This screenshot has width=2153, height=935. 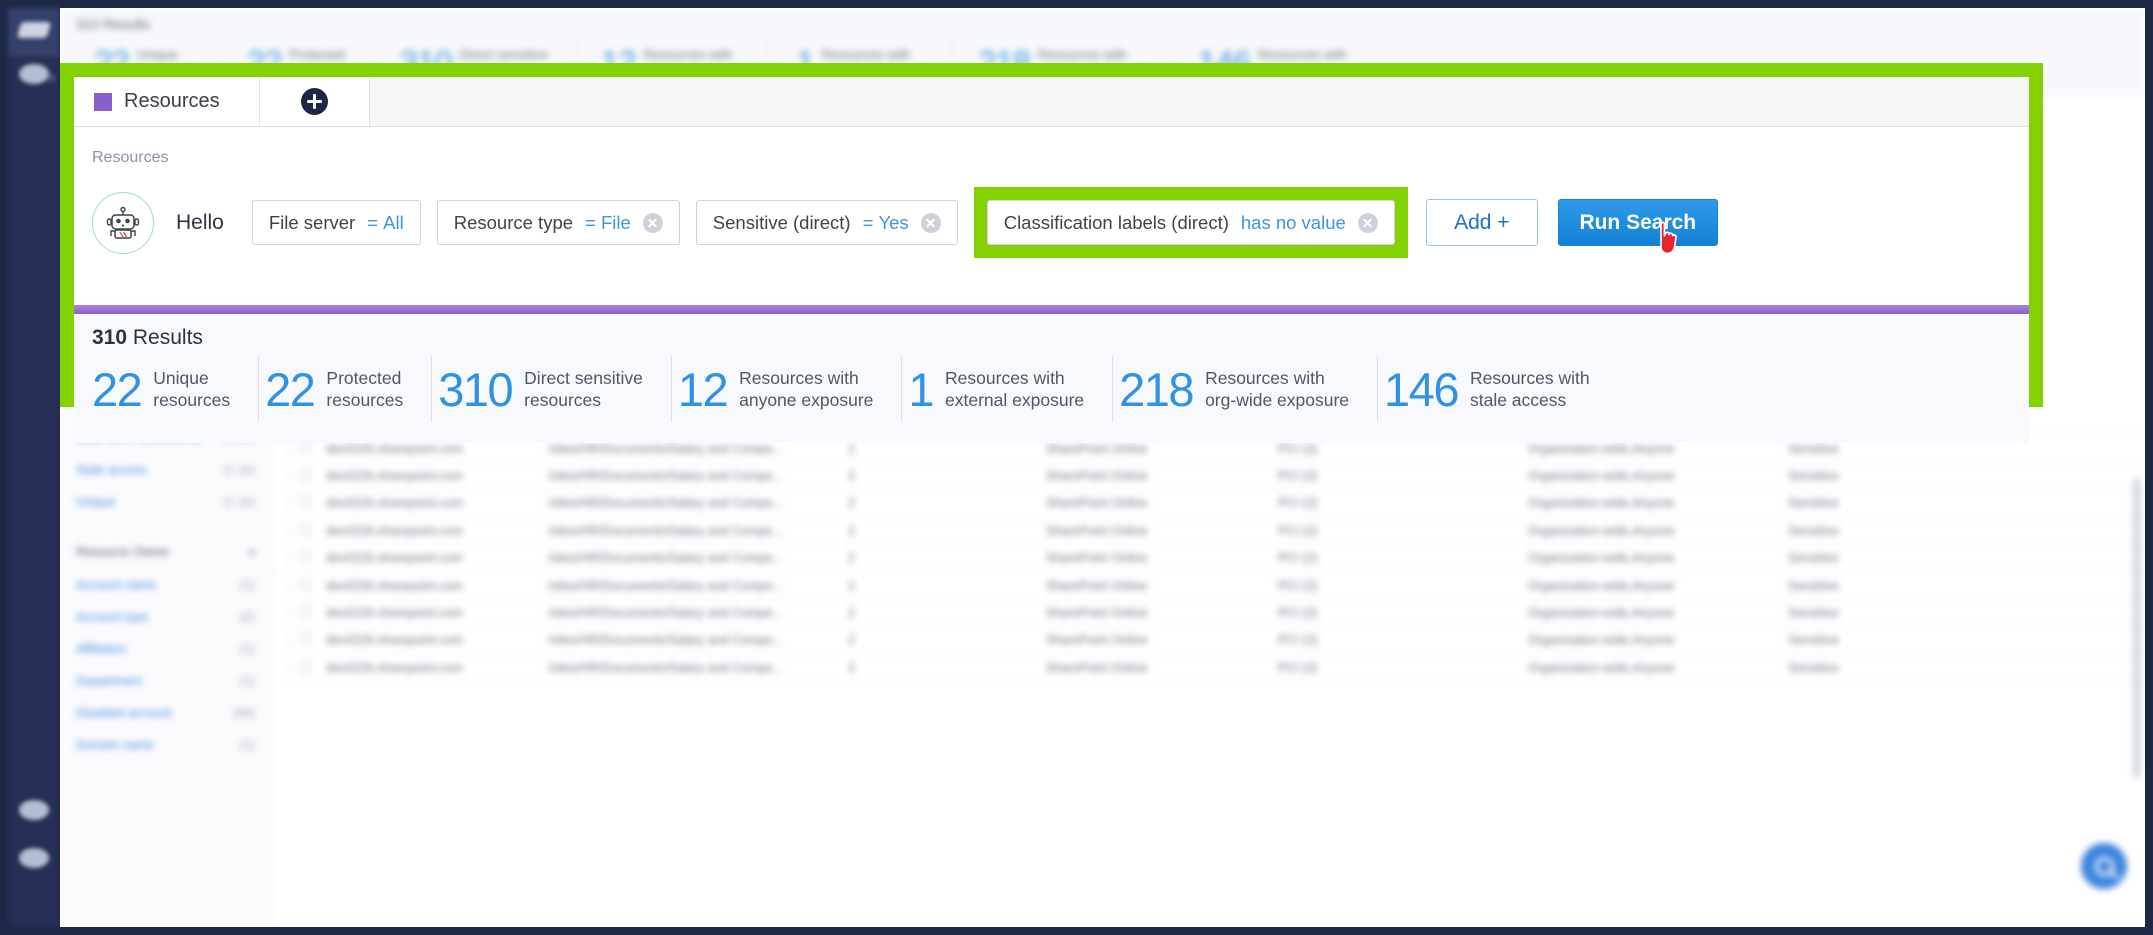 What do you see at coordinates (247, 617) in the screenshot?
I see `facet-count: (2)` at bounding box center [247, 617].